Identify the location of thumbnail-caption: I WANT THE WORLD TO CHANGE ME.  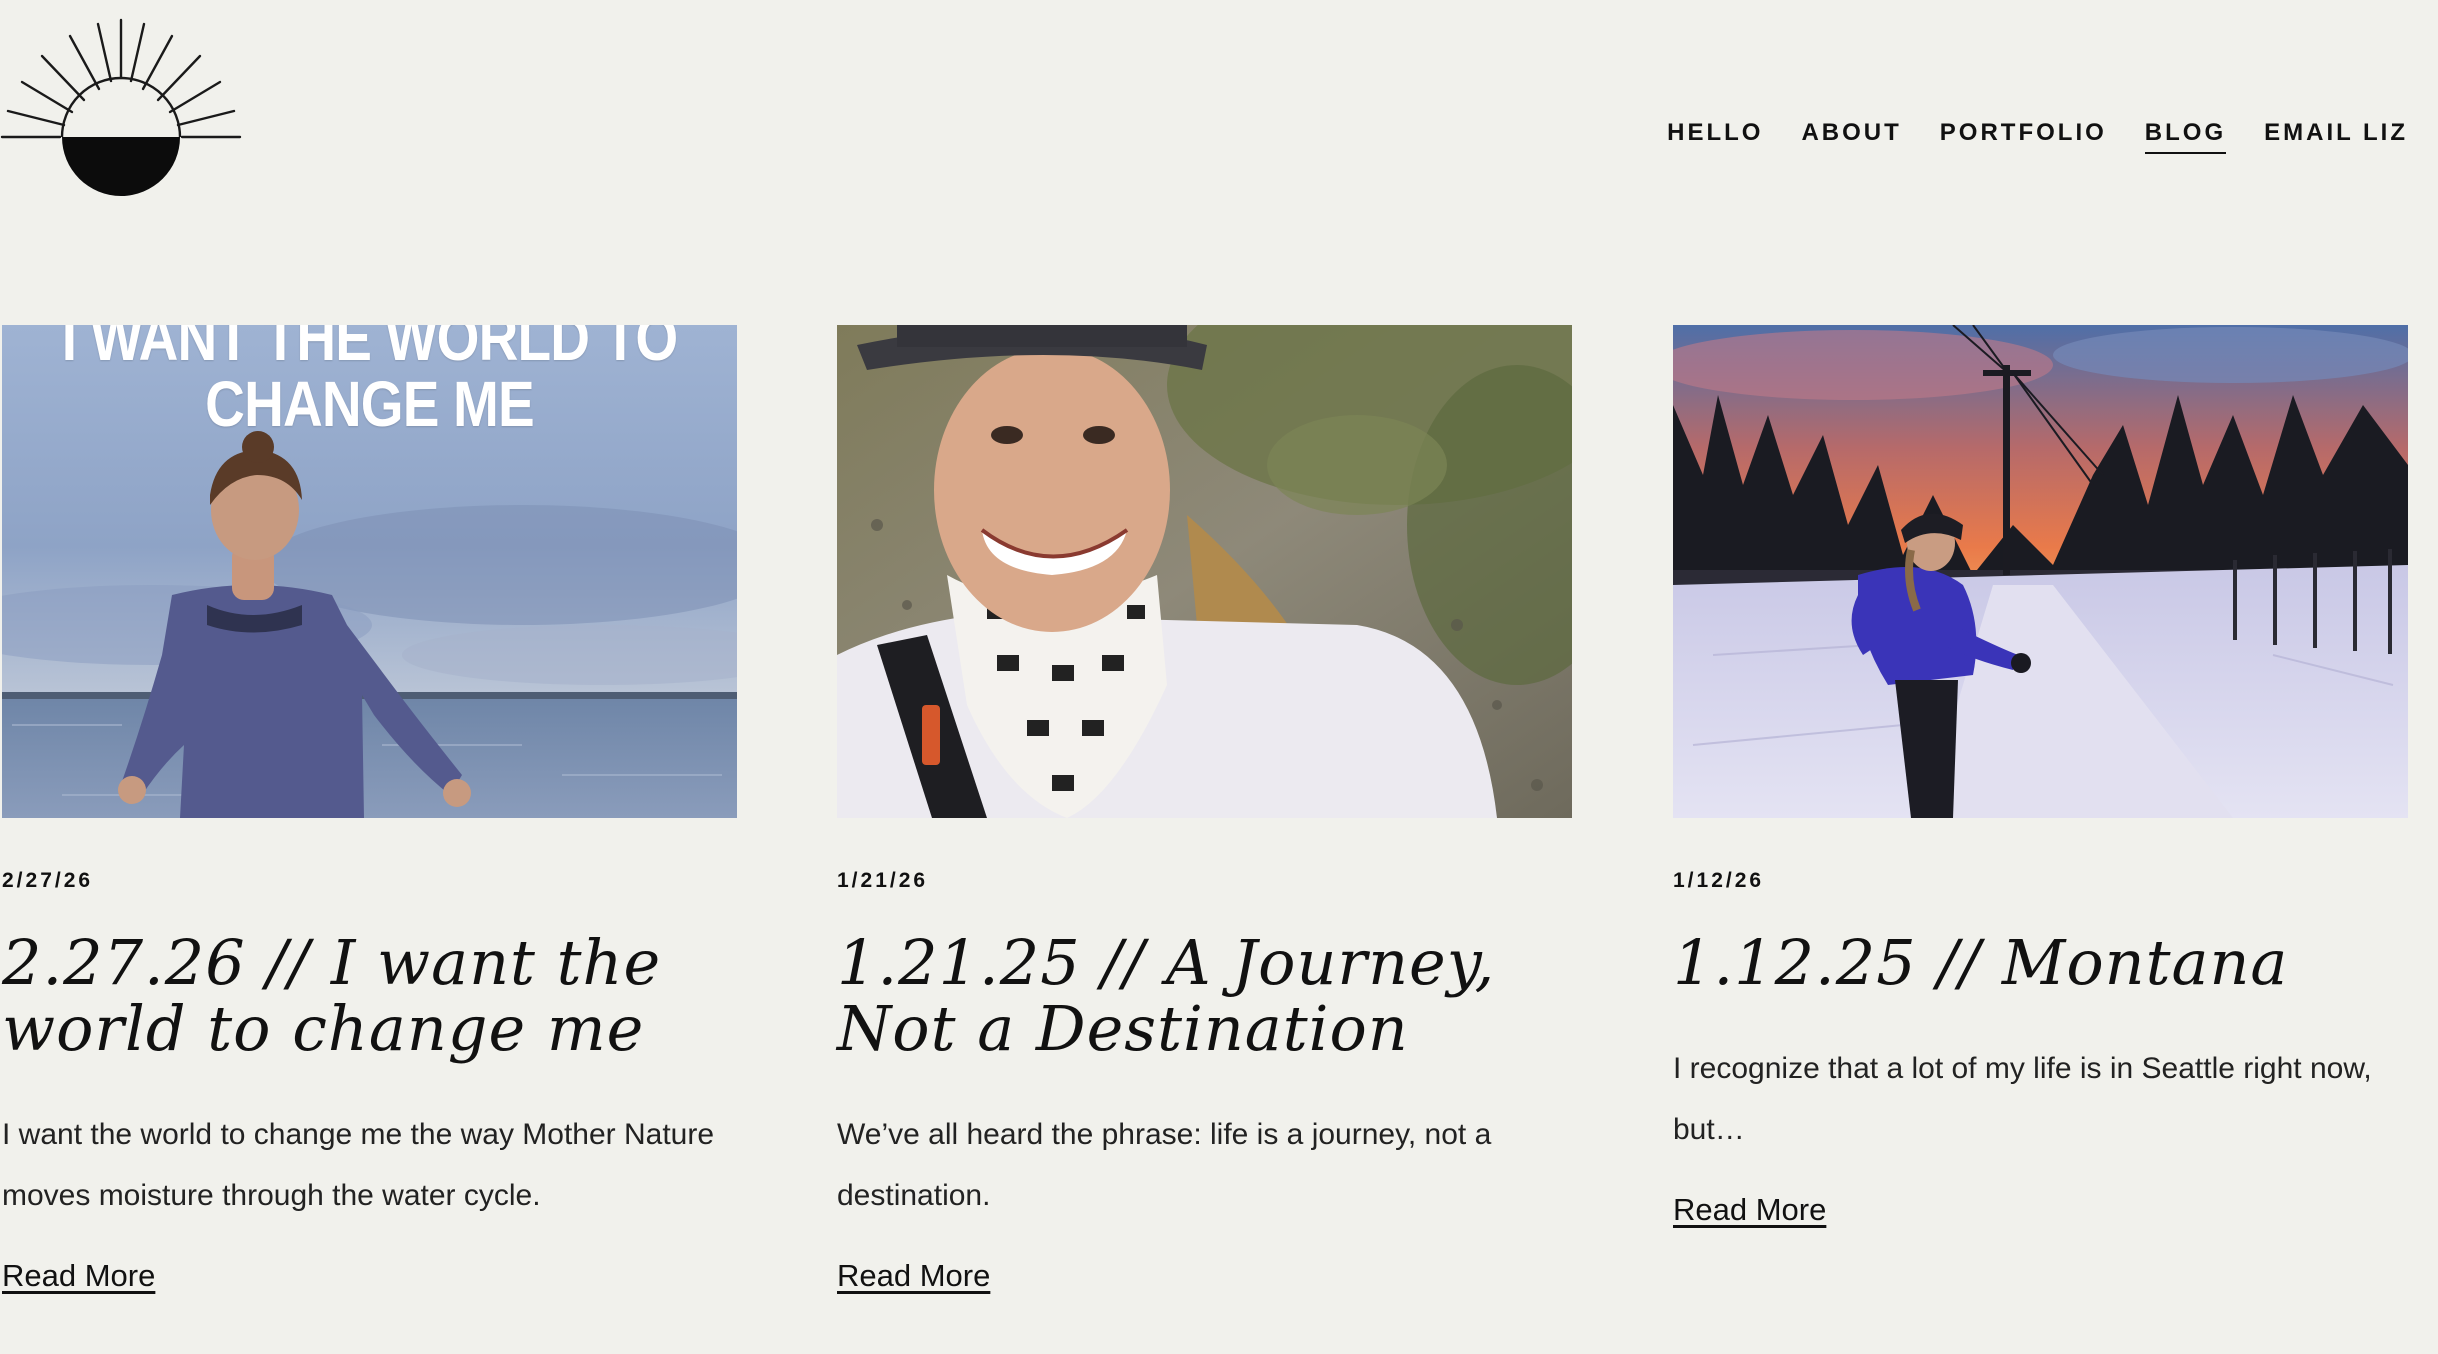
(369, 382).